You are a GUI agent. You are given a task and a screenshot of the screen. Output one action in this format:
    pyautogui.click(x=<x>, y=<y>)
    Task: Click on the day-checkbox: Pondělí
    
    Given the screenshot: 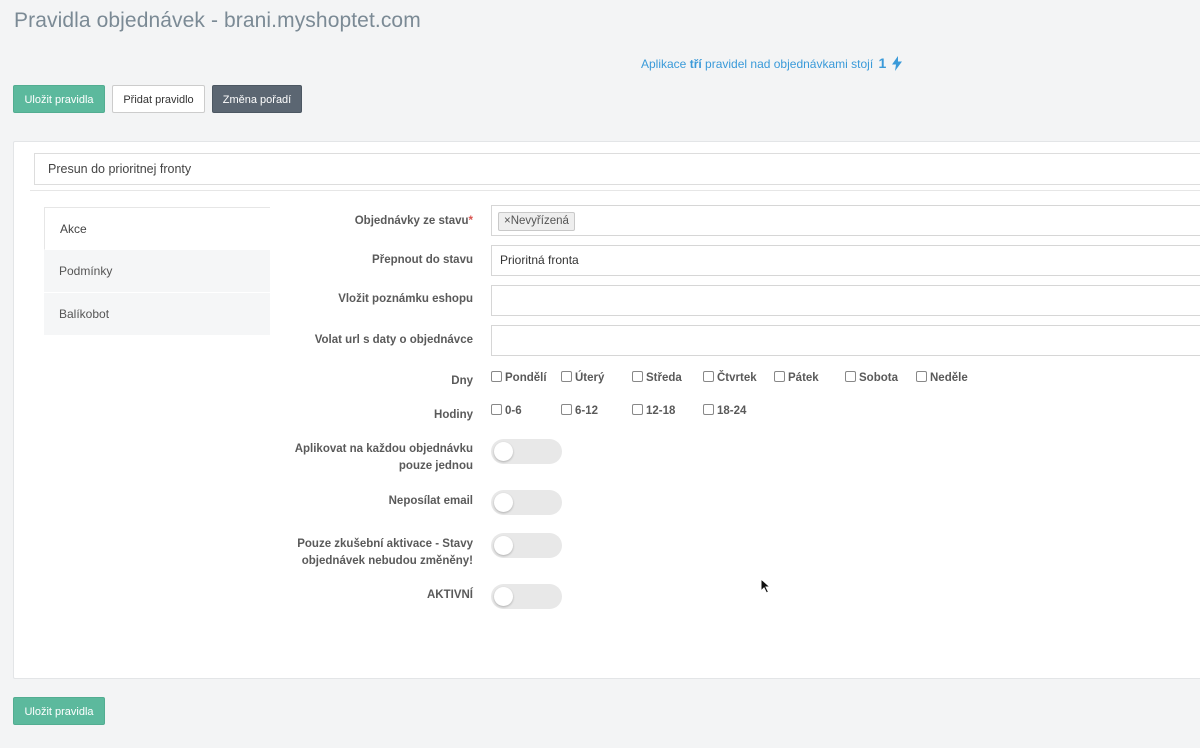 What is the action you would take?
    pyautogui.click(x=519, y=377)
    